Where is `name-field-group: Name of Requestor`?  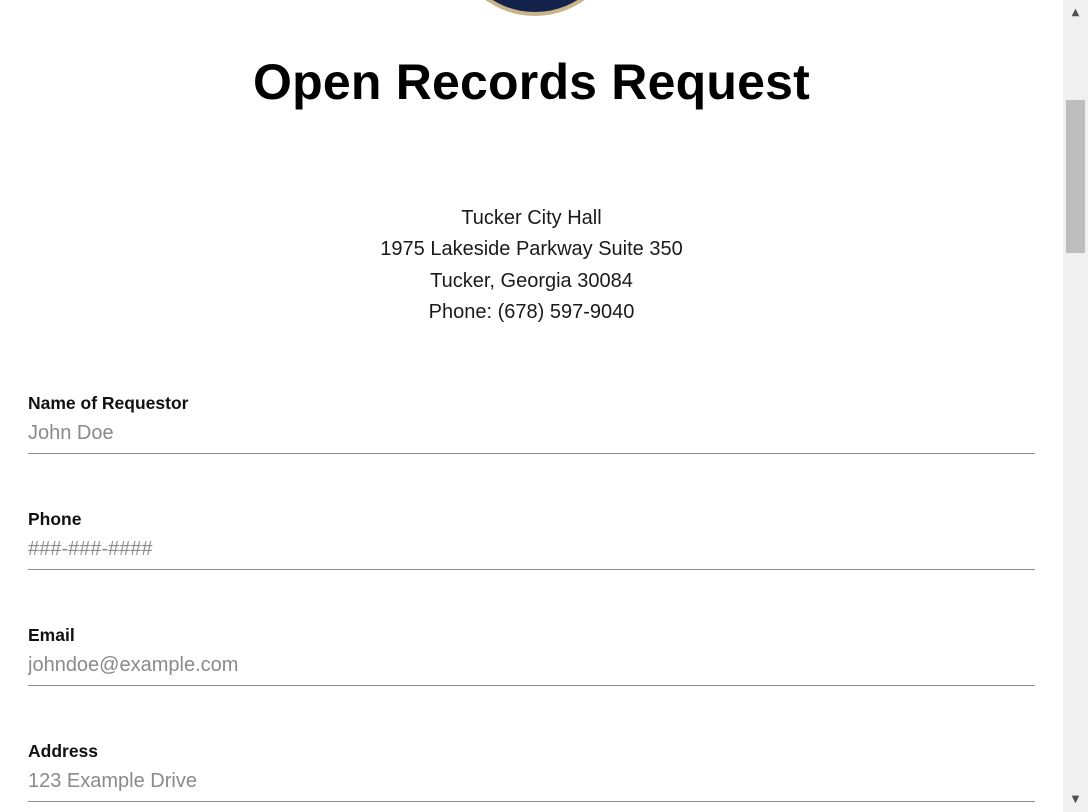 name-field-group: Name of Requestor is located at coordinates (531, 446).